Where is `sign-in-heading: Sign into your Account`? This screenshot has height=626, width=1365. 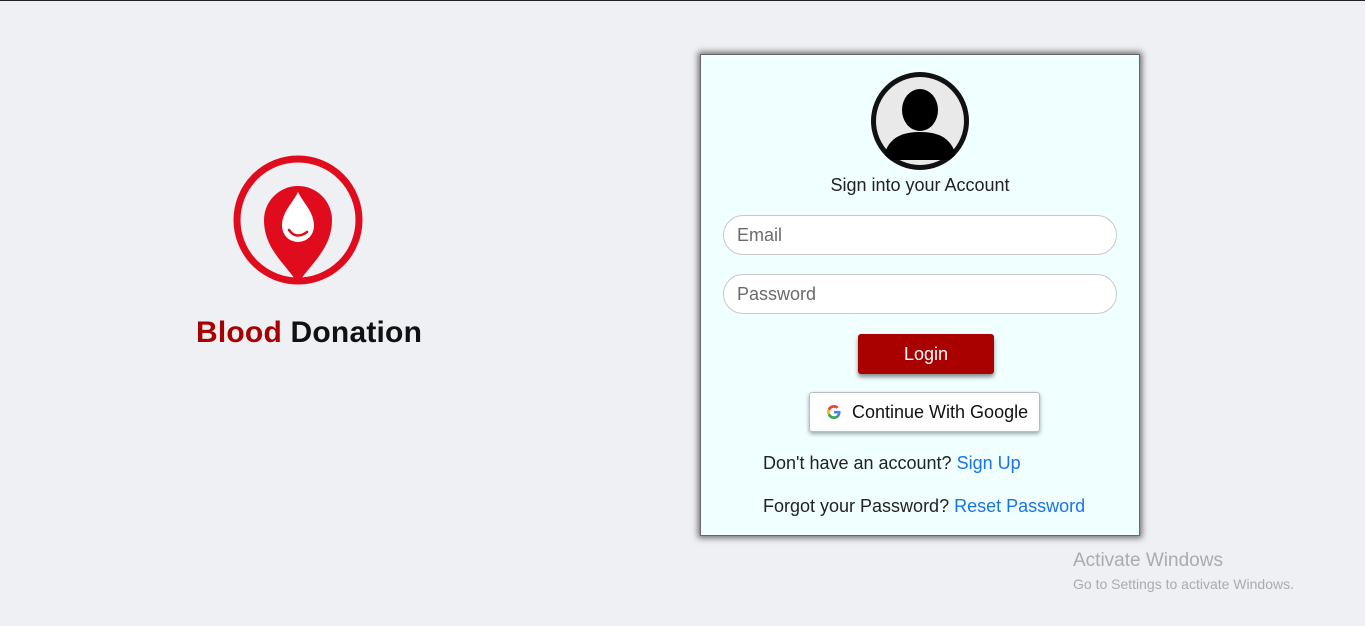 sign-in-heading: Sign into your Account is located at coordinates (920, 185).